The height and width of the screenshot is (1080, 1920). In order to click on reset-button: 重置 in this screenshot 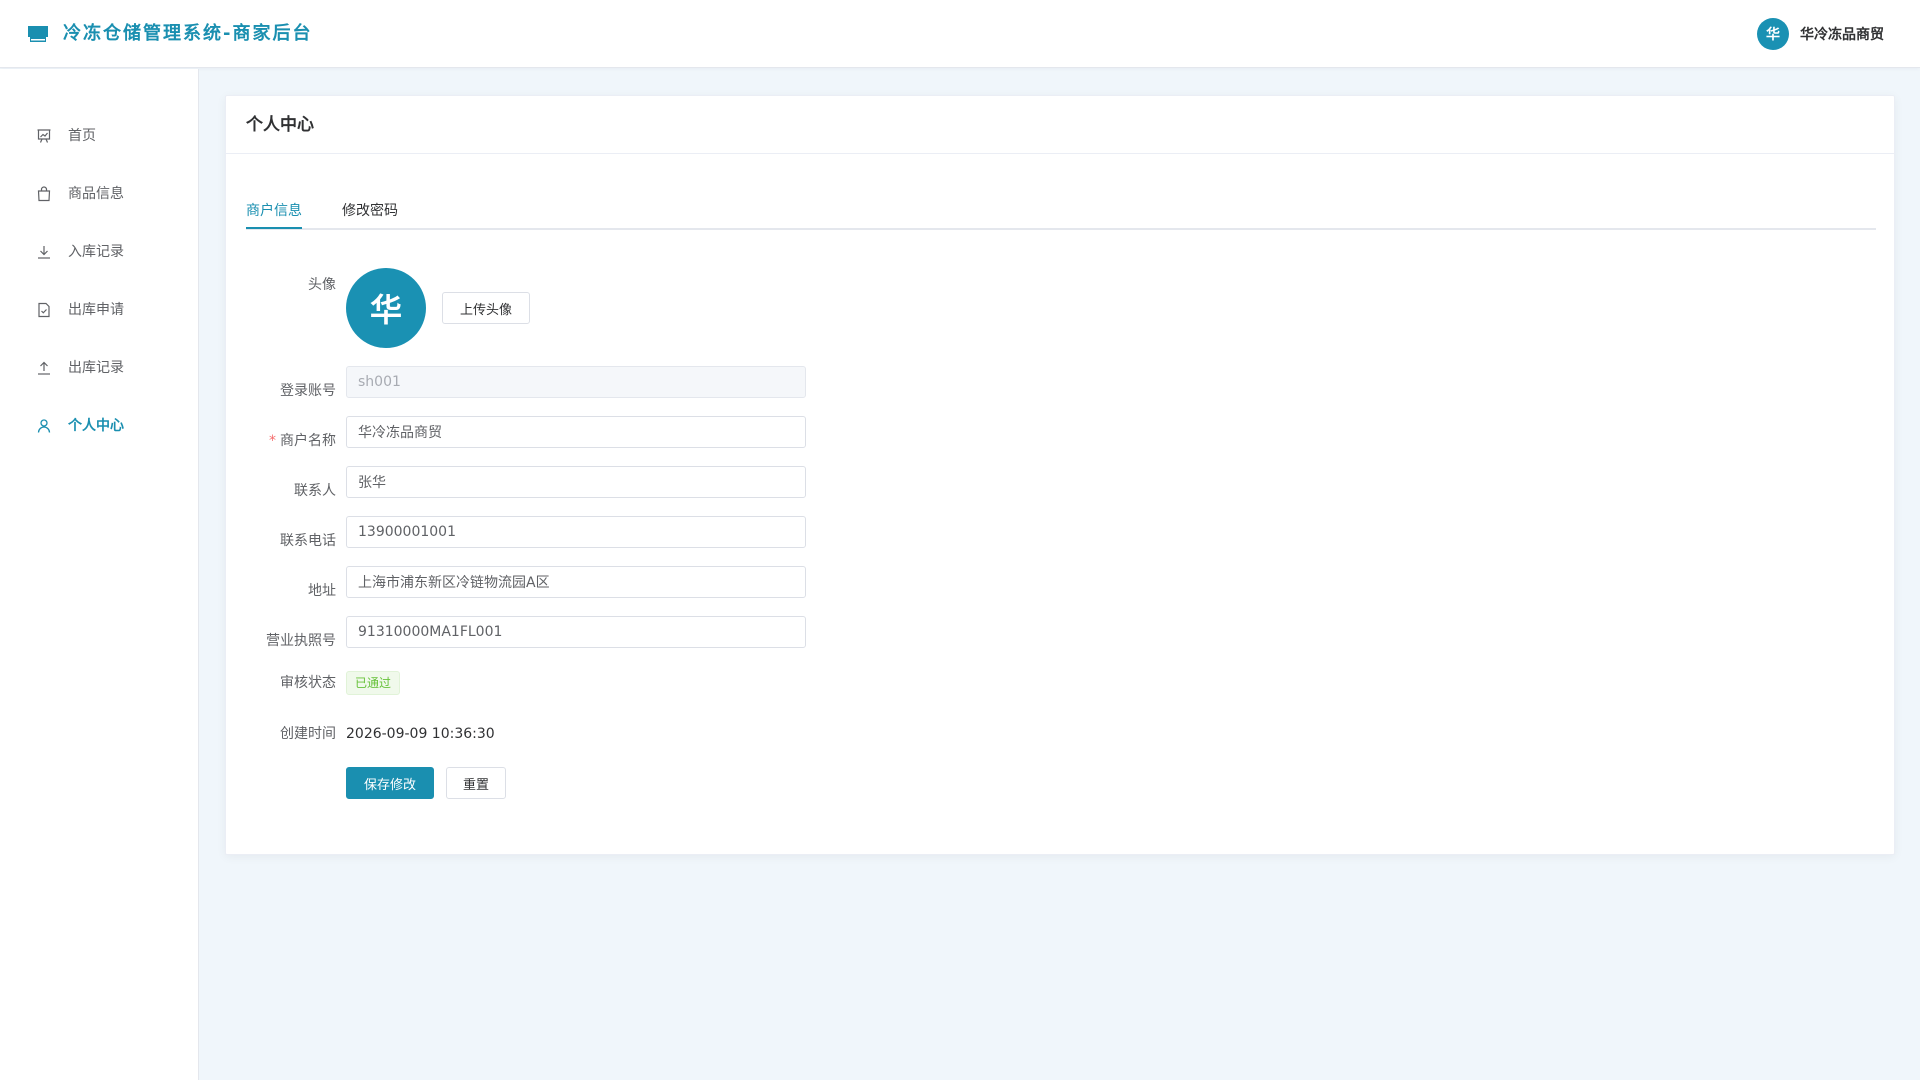, I will do `click(476, 783)`.